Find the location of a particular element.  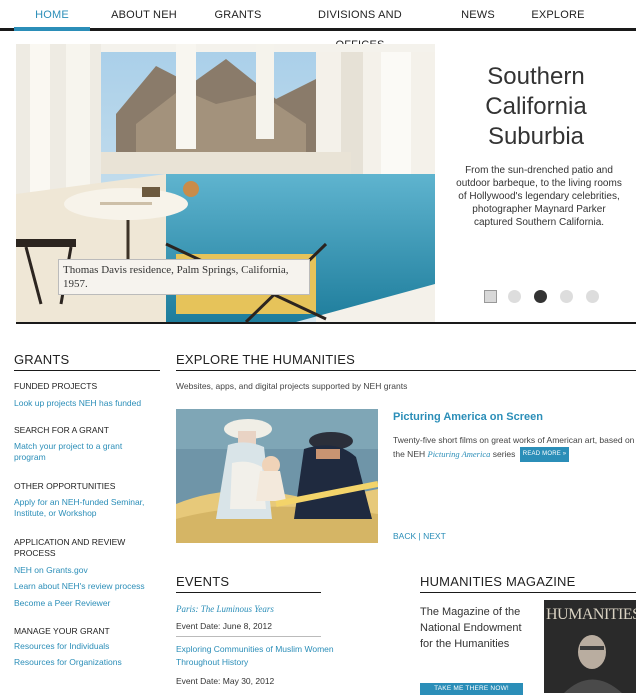

nav-news: NEWS is located at coordinates (478, 14).